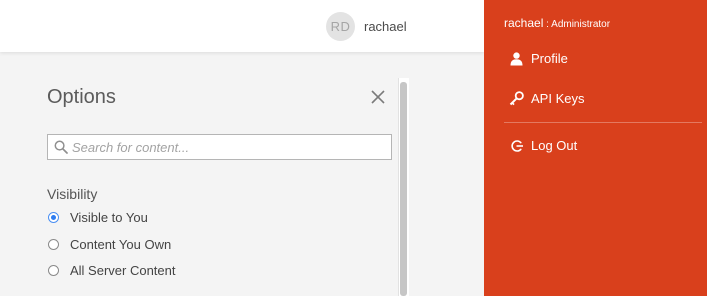  Describe the element at coordinates (558, 98) in the screenshot. I see `menu-item-label: API Keys` at that location.